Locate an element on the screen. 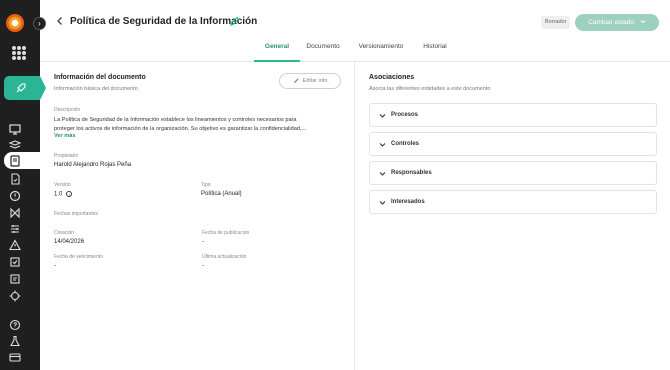  sidebar-item-settings-sliders is located at coordinates (15, 229).